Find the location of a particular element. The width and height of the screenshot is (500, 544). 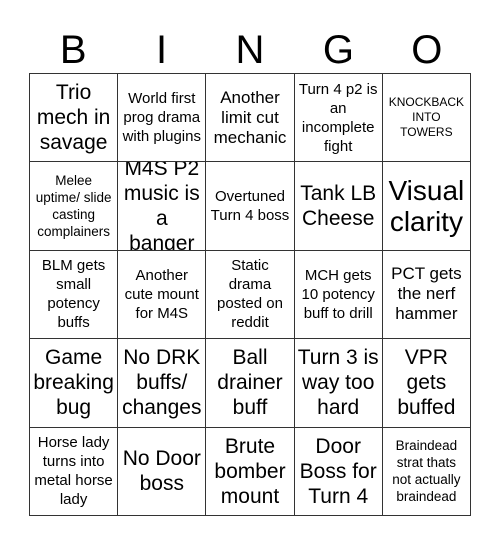

bingo-cell-b2: Melee uptime/ slide casting complainers is located at coordinates (74, 206).